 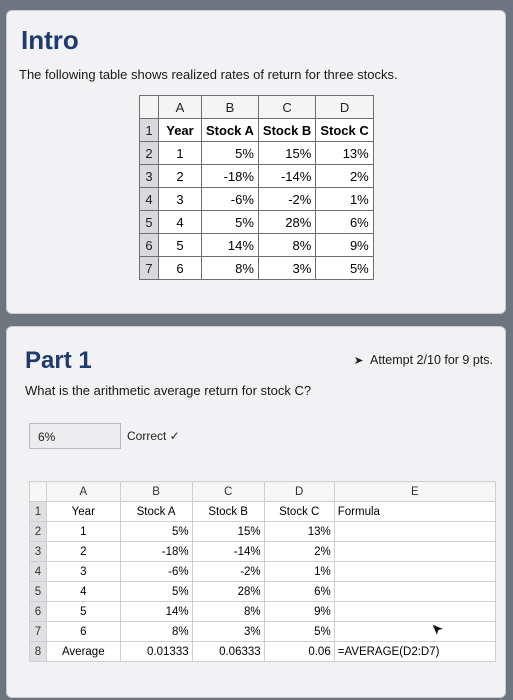 What do you see at coordinates (230, 130) in the screenshot?
I see `table-cell: Stock A` at bounding box center [230, 130].